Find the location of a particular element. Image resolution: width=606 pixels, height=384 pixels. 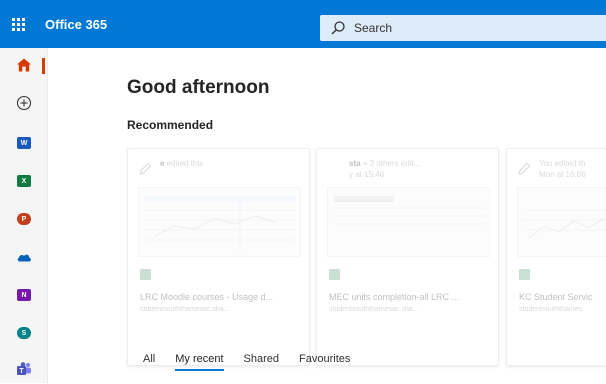

active-indicator is located at coordinates (43, 66).